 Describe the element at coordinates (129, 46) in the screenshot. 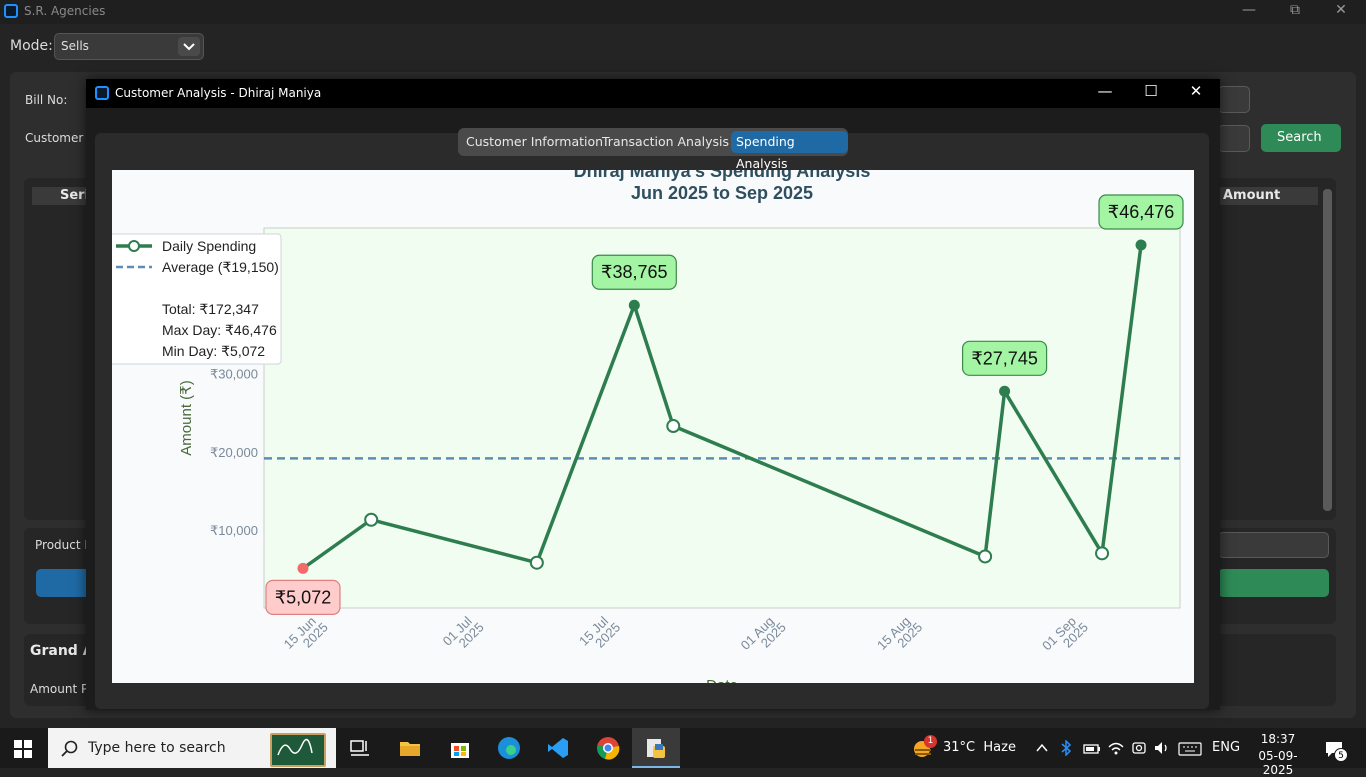

I see `mode-select: Sells` at that location.